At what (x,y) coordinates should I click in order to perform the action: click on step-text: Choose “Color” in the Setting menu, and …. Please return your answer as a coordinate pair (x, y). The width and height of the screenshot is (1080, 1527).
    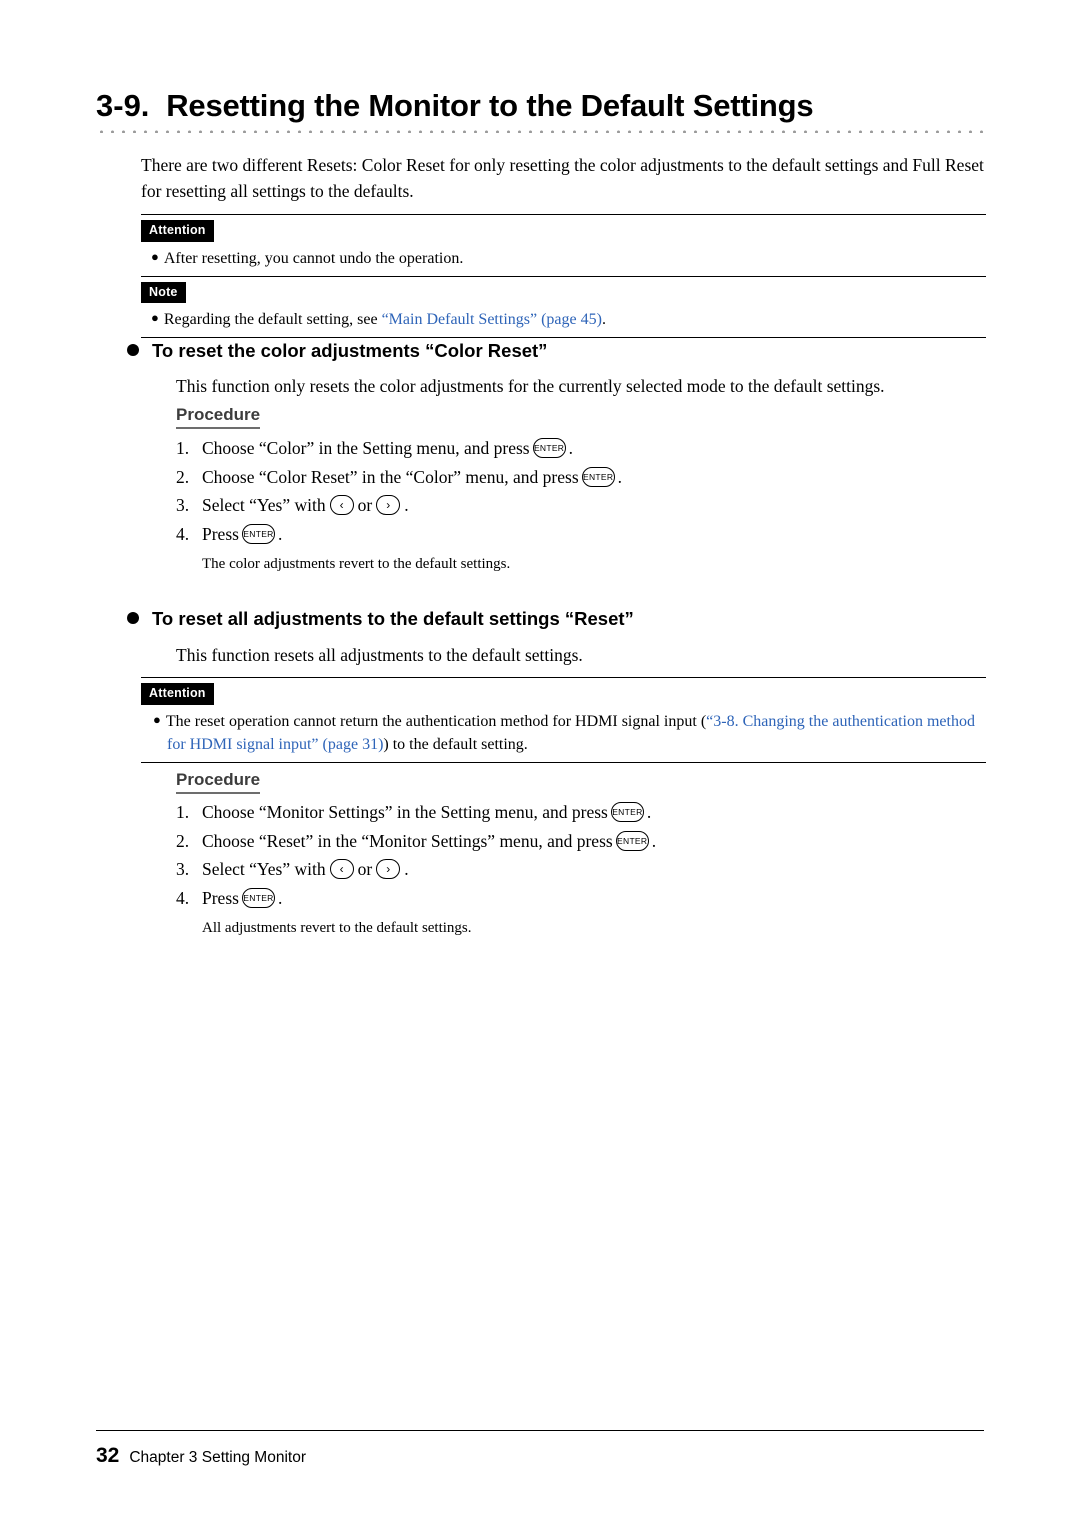
    Looking at the image, I should click on (366, 448).